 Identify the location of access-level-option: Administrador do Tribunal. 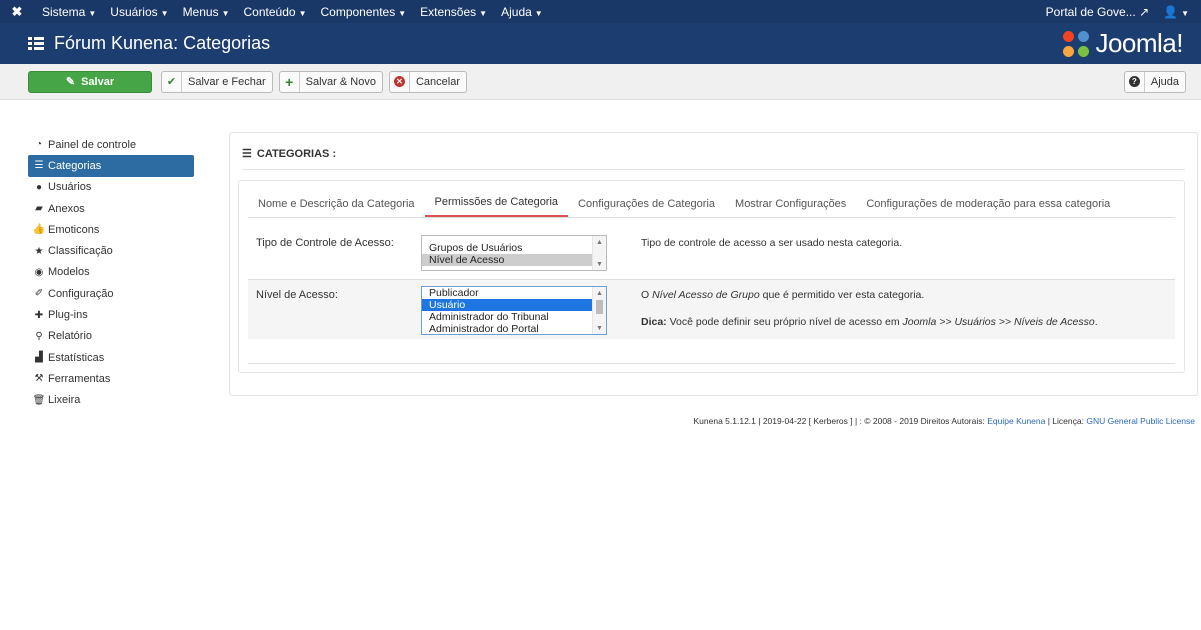
(507, 317).